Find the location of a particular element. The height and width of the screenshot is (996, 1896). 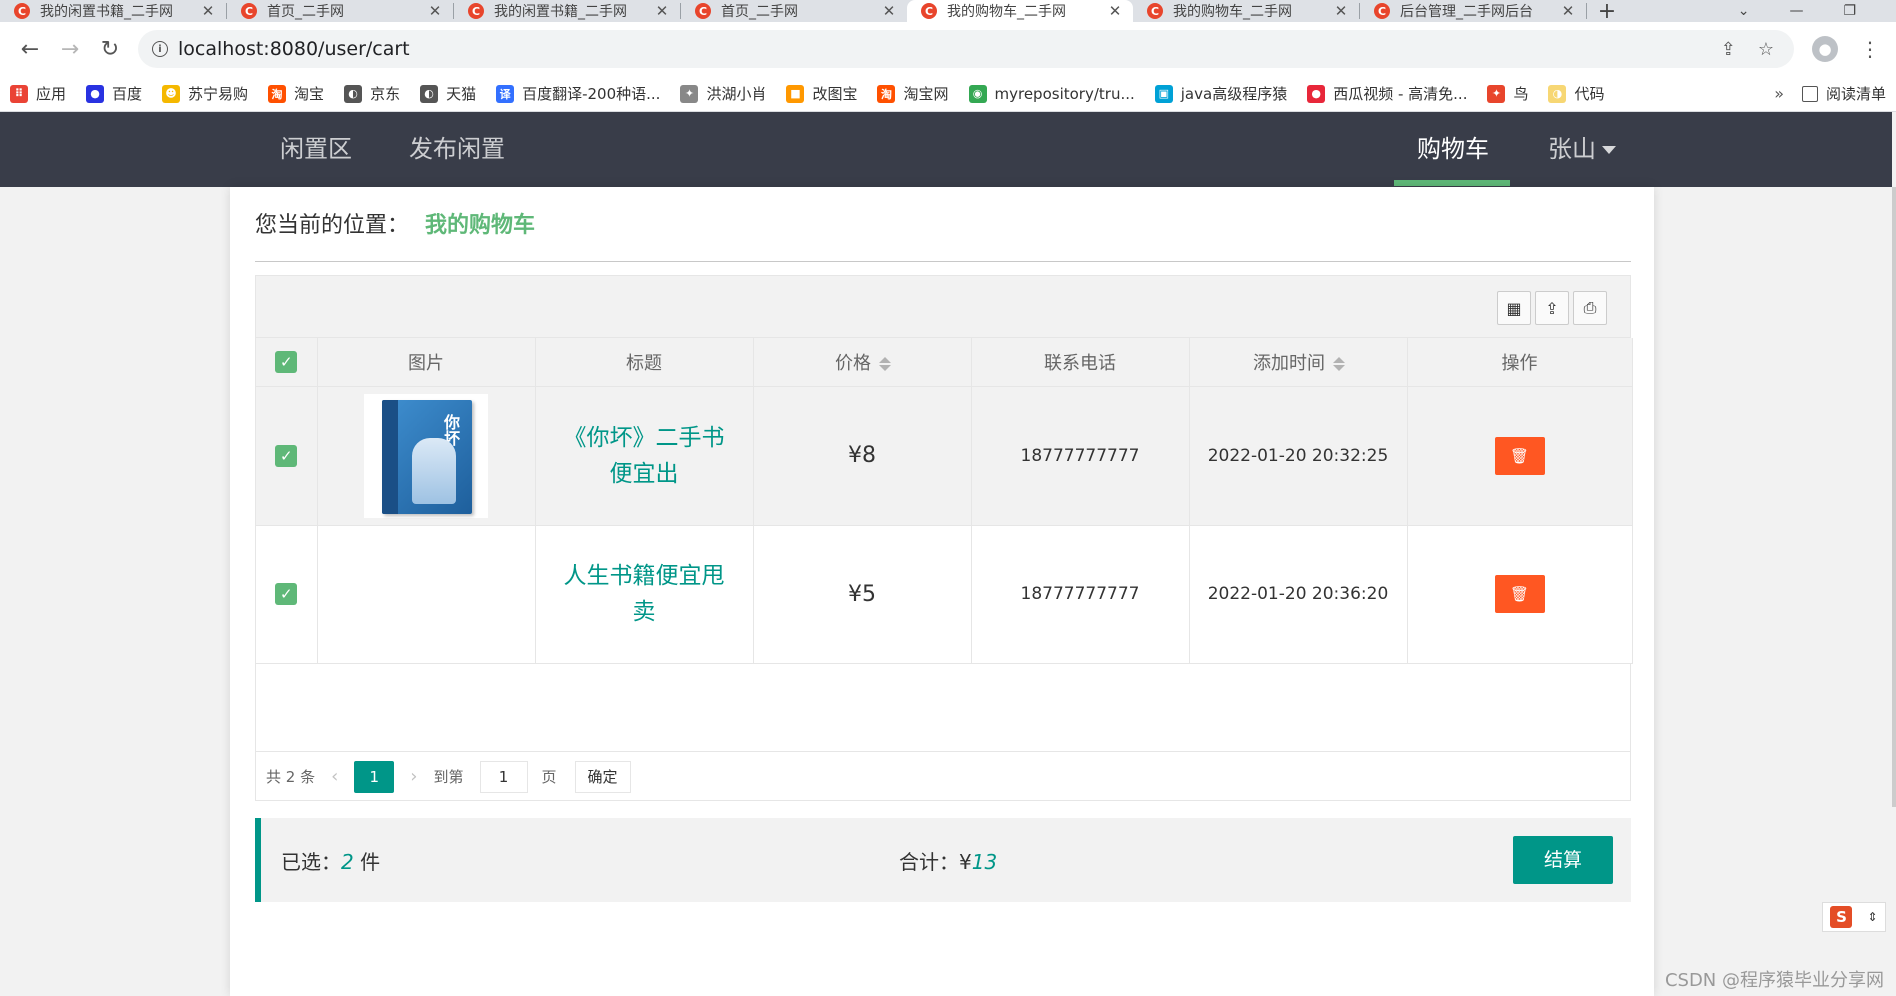

reading-list-label: 阅读清单 is located at coordinates (1855, 94).